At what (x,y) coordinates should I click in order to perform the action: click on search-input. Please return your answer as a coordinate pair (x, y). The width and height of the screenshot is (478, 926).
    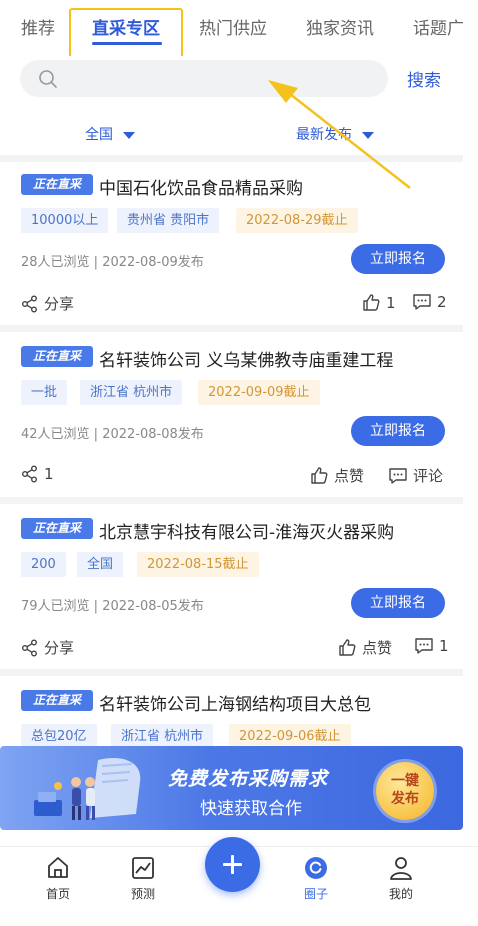
    Looking at the image, I should click on (204, 78).